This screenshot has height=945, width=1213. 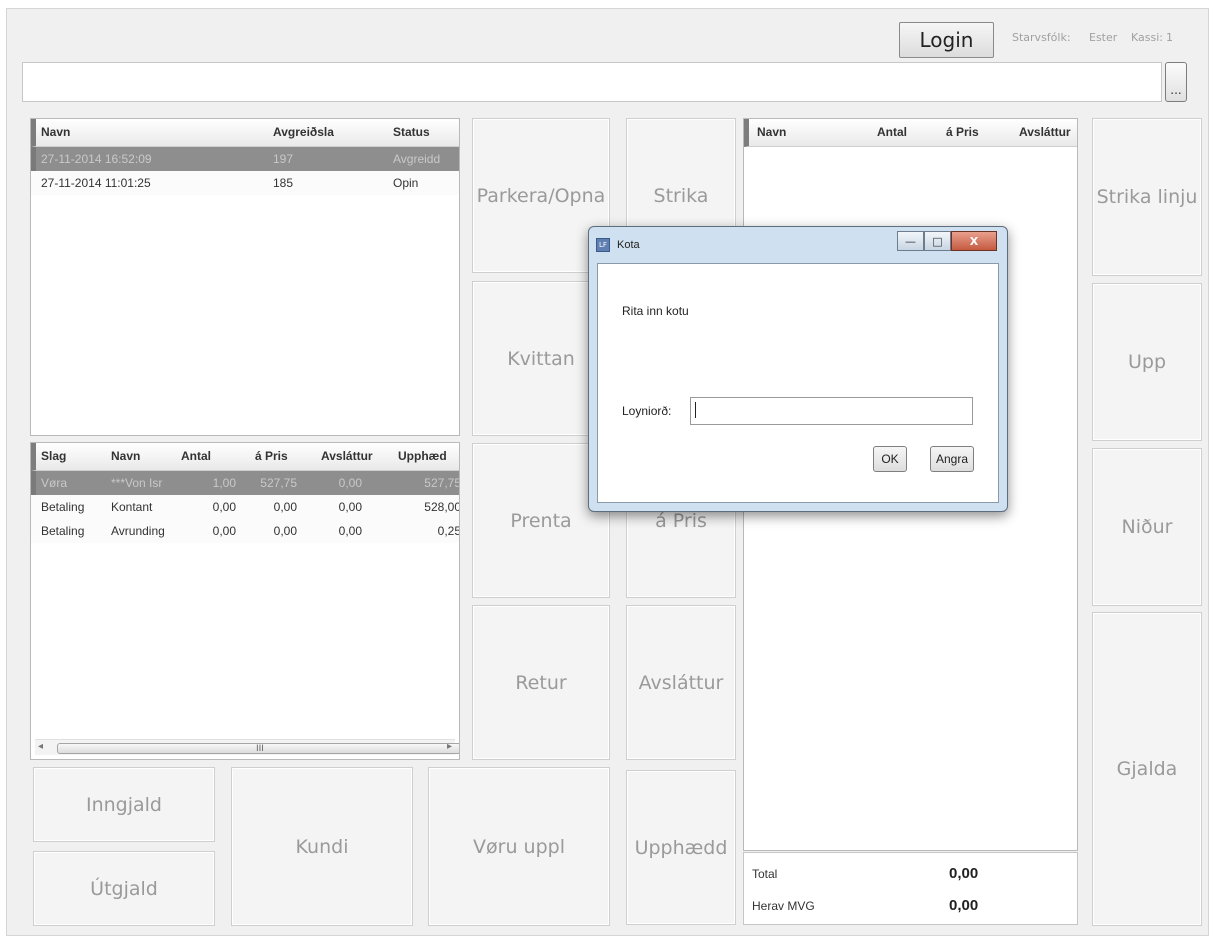 I want to click on row-type: Vøra, so click(x=54, y=483).